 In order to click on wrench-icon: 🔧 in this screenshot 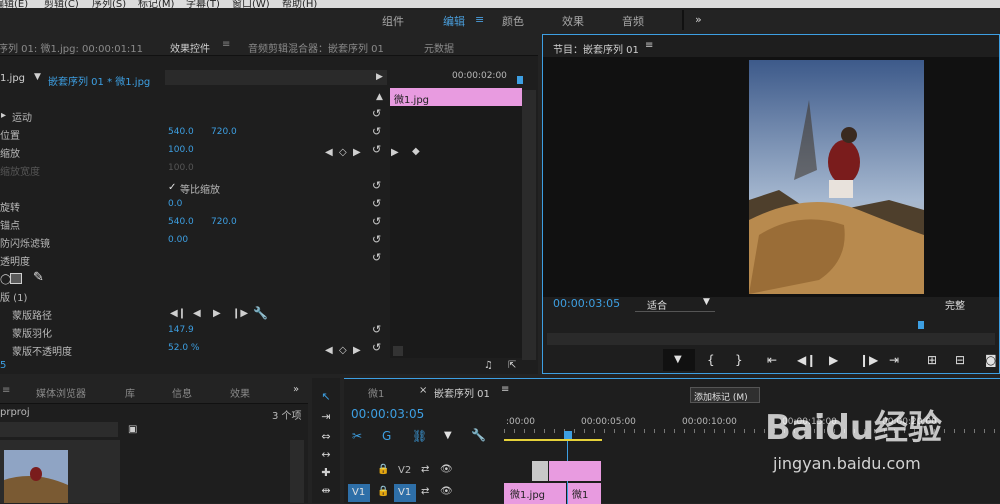, I will do `click(260, 313)`.